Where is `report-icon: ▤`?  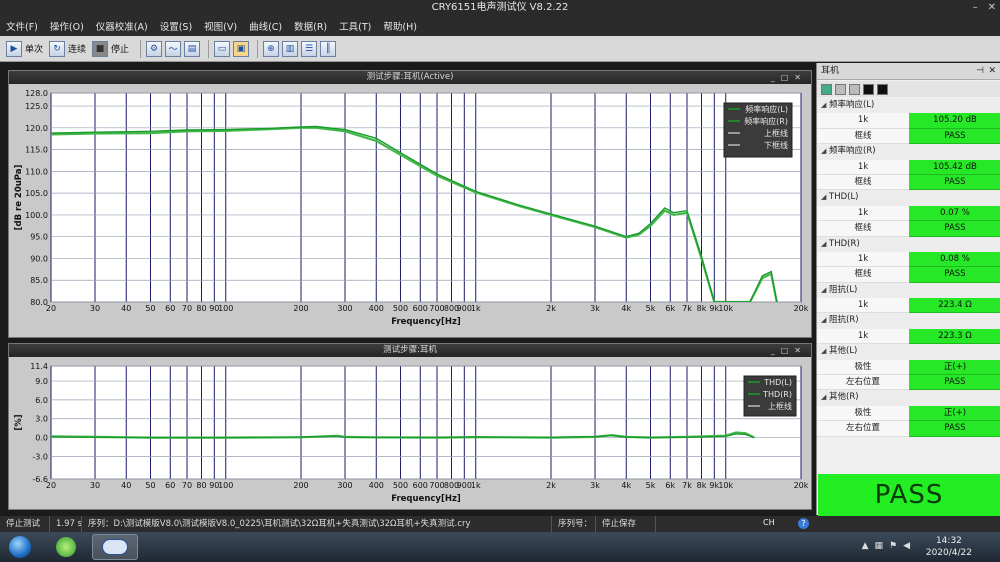 report-icon: ▤ is located at coordinates (192, 48).